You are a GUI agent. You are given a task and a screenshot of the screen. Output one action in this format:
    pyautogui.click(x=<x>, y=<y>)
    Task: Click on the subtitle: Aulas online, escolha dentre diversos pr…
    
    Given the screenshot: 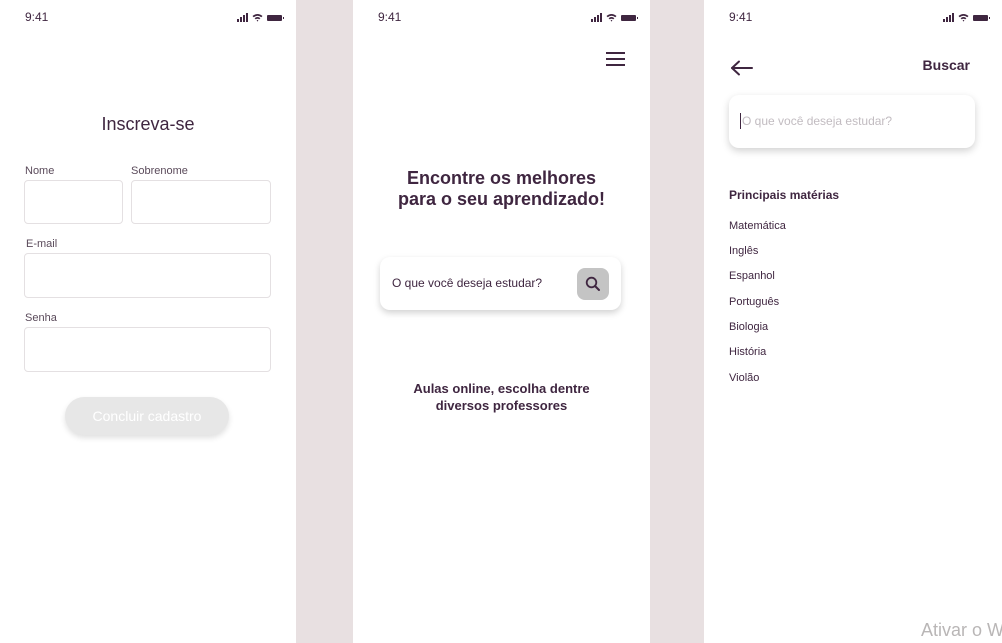 What is the action you would take?
    pyautogui.click(x=501, y=397)
    